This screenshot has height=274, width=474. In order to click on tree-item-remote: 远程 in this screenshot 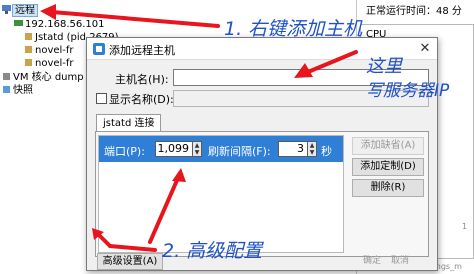, I will do `click(20, 10)`.